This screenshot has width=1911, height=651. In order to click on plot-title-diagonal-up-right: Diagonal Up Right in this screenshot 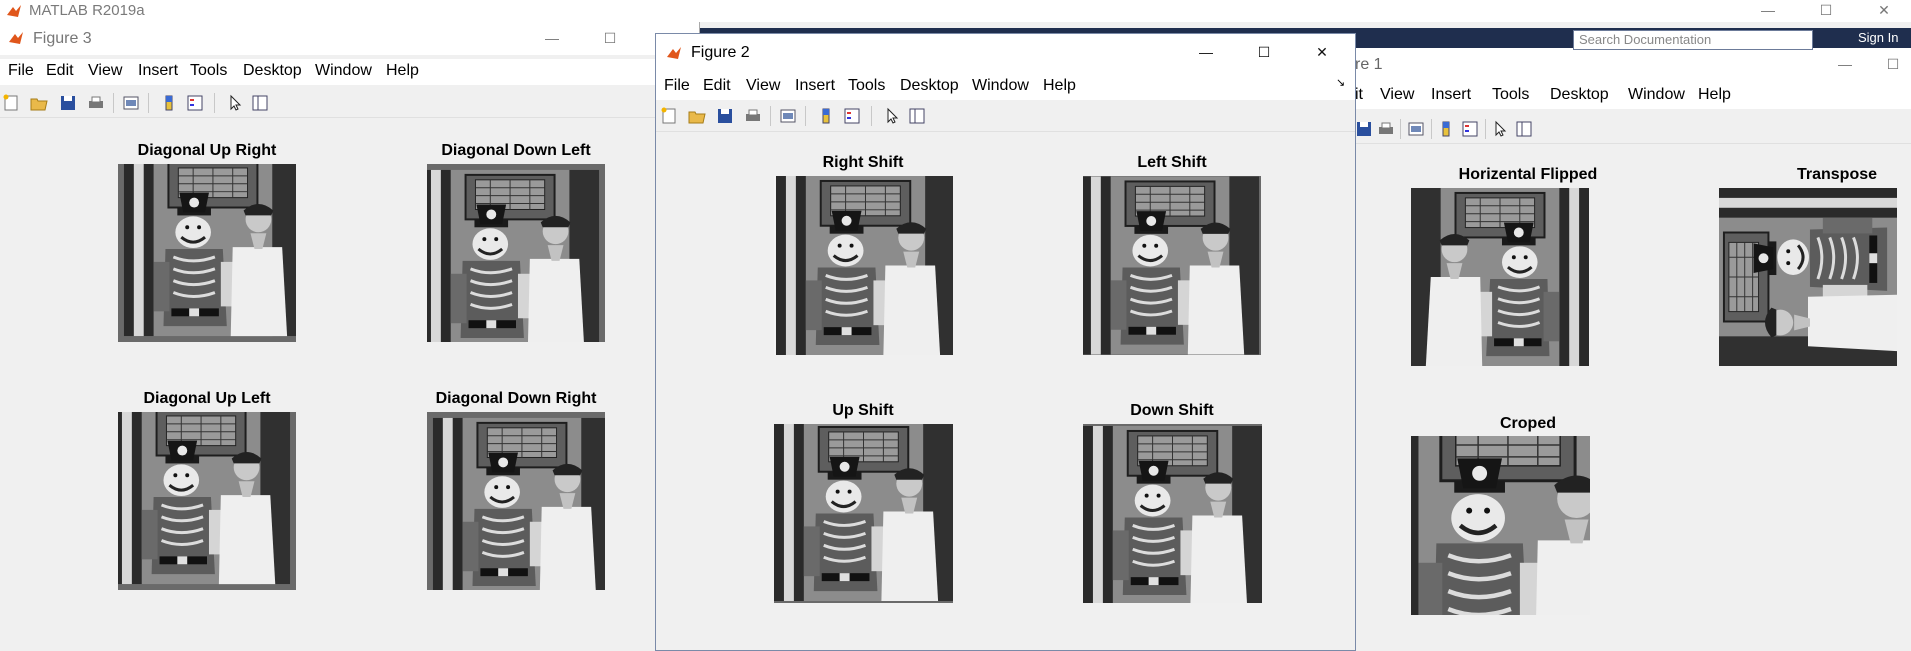, I will do `click(207, 150)`.